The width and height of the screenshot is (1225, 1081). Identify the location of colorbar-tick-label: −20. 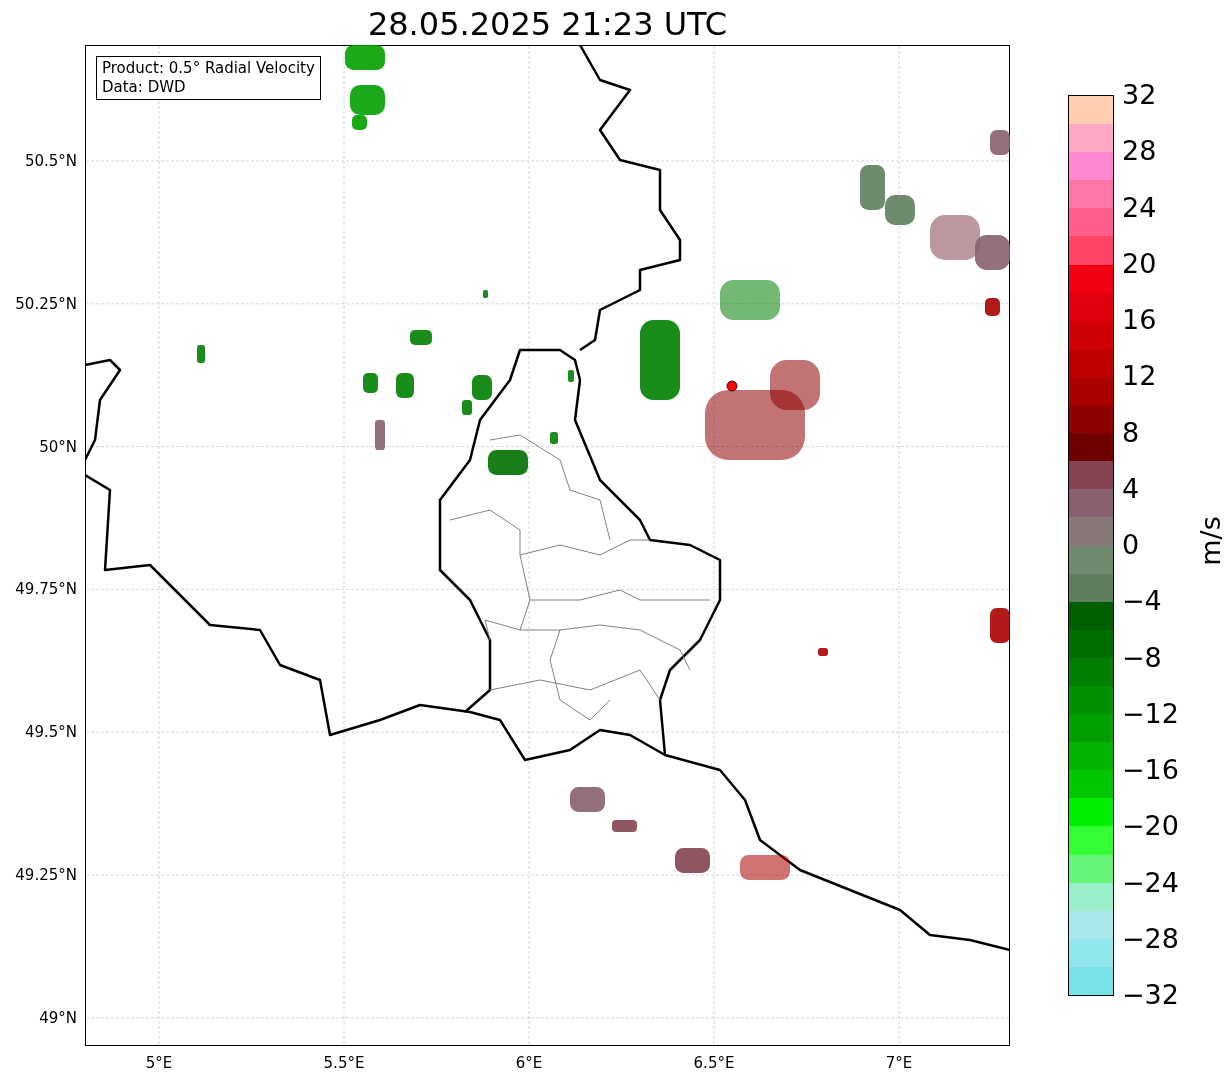
(1150, 826).